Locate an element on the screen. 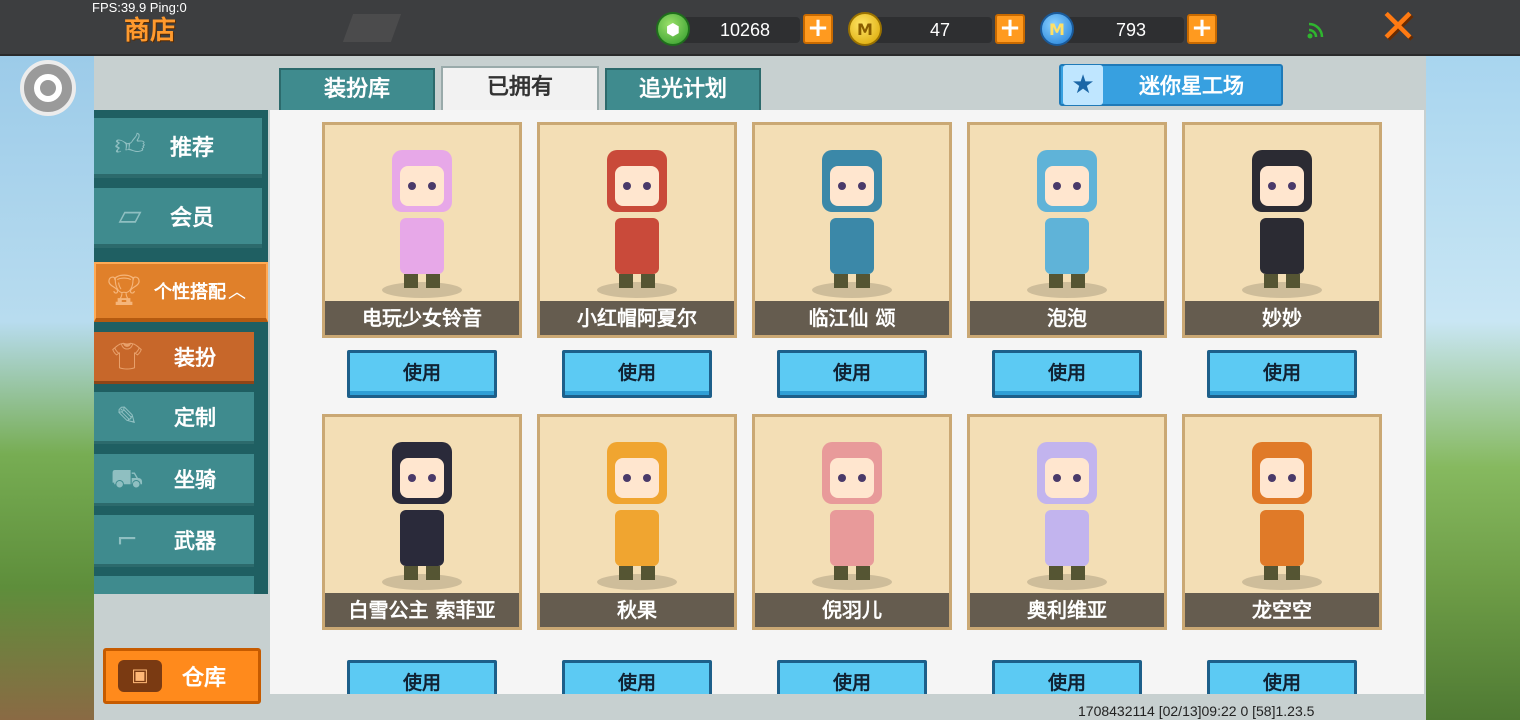 The image size is (1520, 720). currency-value: 10268 is located at coordinates (744, 30).